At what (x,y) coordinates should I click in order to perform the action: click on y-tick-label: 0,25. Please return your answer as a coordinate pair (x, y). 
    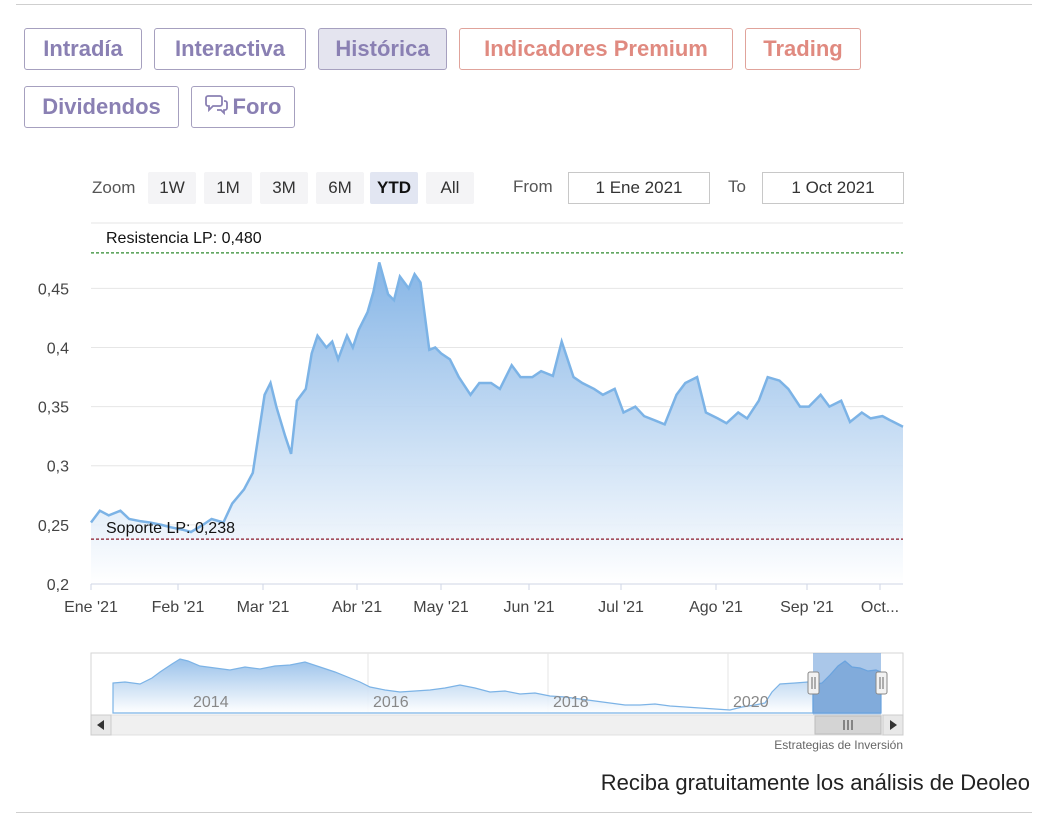
    Looking at the image, I should click on (53, 526).